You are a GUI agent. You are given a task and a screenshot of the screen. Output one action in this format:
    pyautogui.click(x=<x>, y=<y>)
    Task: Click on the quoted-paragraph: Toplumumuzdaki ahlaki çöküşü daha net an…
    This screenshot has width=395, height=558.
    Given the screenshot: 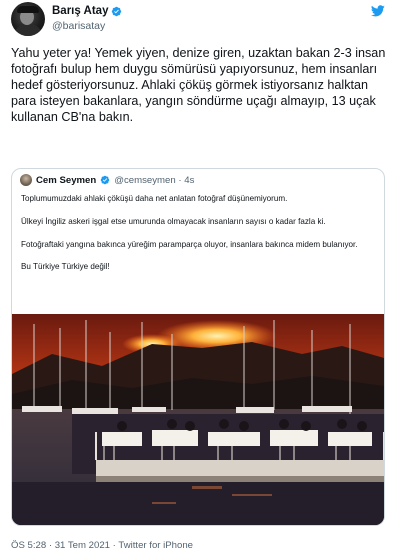 What is the action you would take?
    pyautogui.click(x=154, y=198)
    